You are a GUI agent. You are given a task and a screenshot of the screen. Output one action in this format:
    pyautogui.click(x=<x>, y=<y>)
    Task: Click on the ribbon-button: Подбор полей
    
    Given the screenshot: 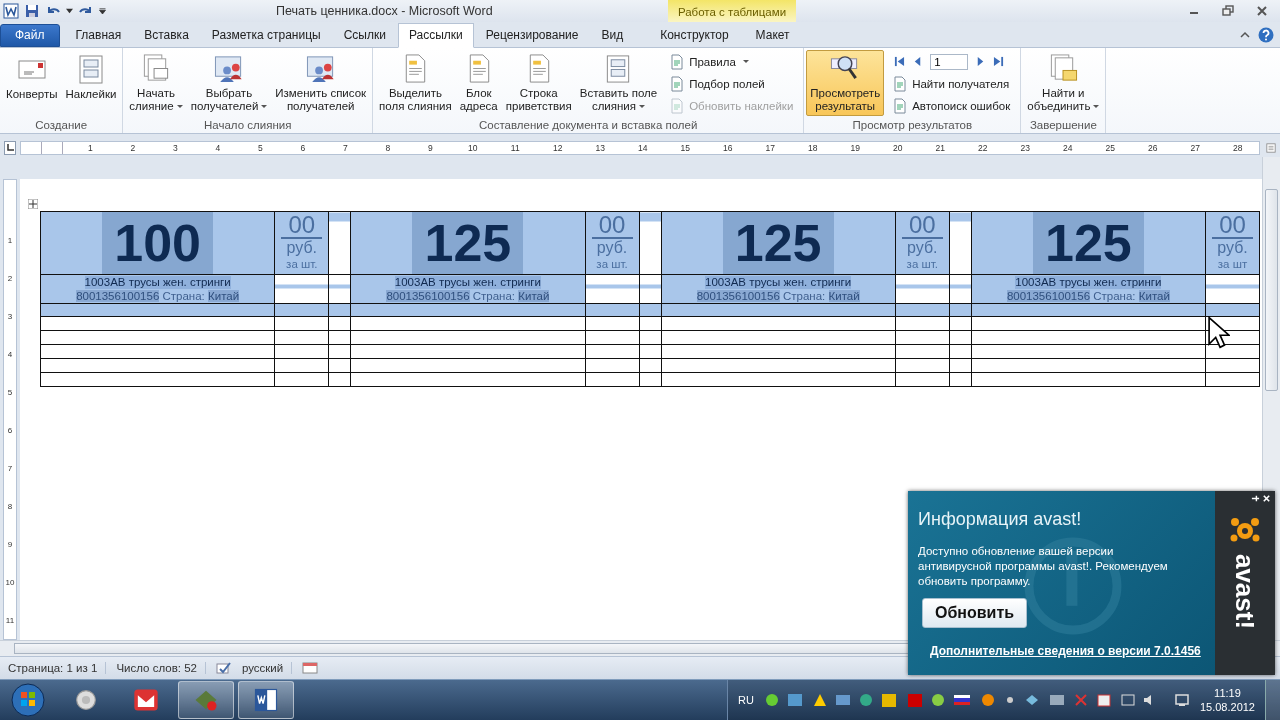 What is the action you would take?
    pyautogui.click(x=731, y=83)
    